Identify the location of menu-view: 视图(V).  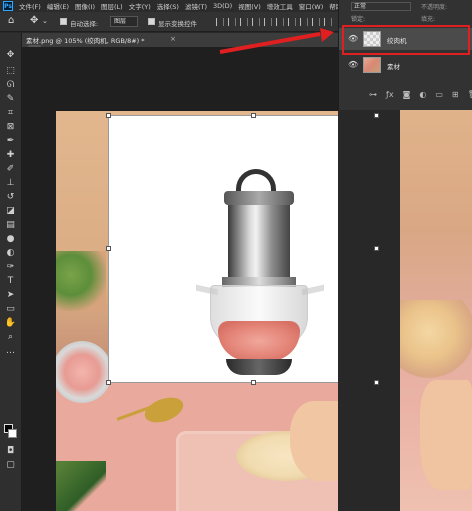
(249, 6).